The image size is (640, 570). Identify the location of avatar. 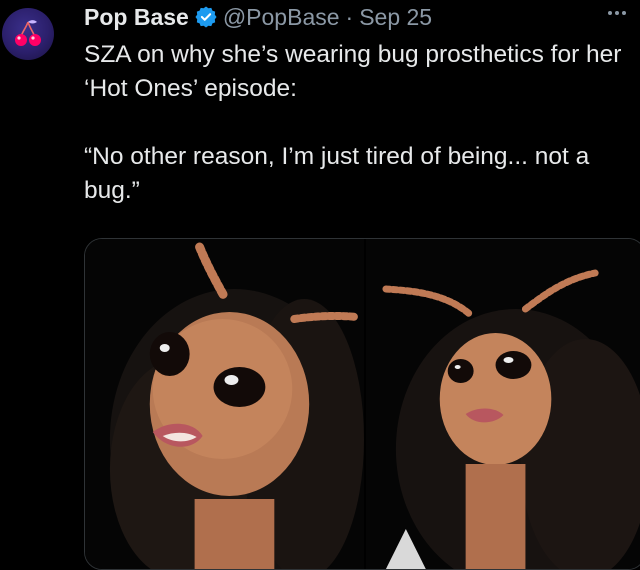
(28, 34).